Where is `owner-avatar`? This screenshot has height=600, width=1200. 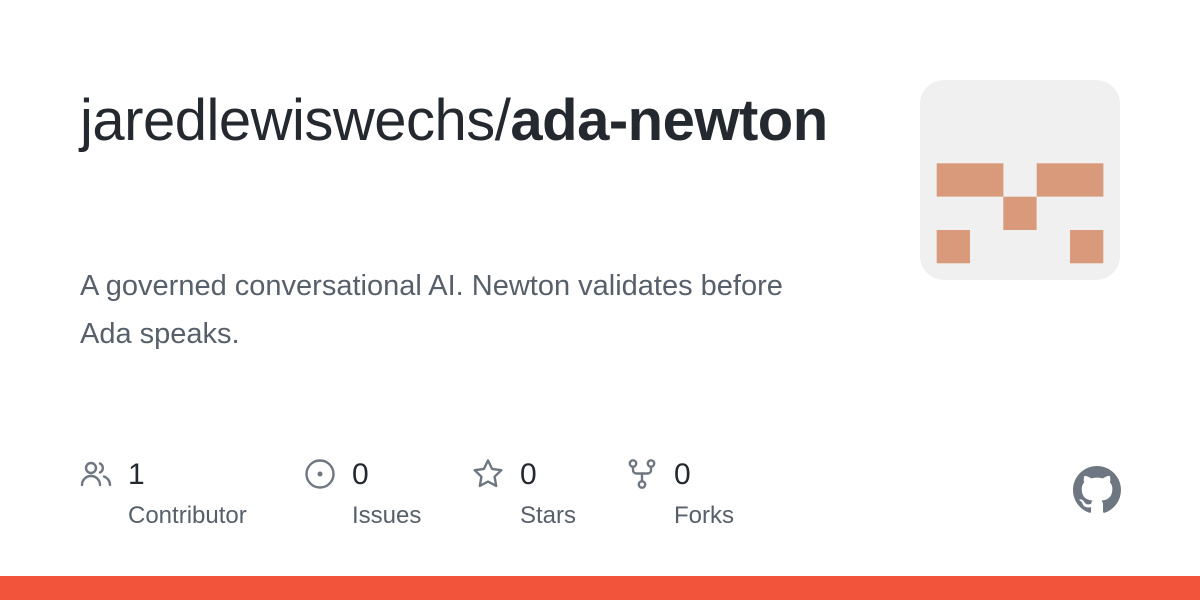
owner-avatar is located at coordinates (1020, 180).